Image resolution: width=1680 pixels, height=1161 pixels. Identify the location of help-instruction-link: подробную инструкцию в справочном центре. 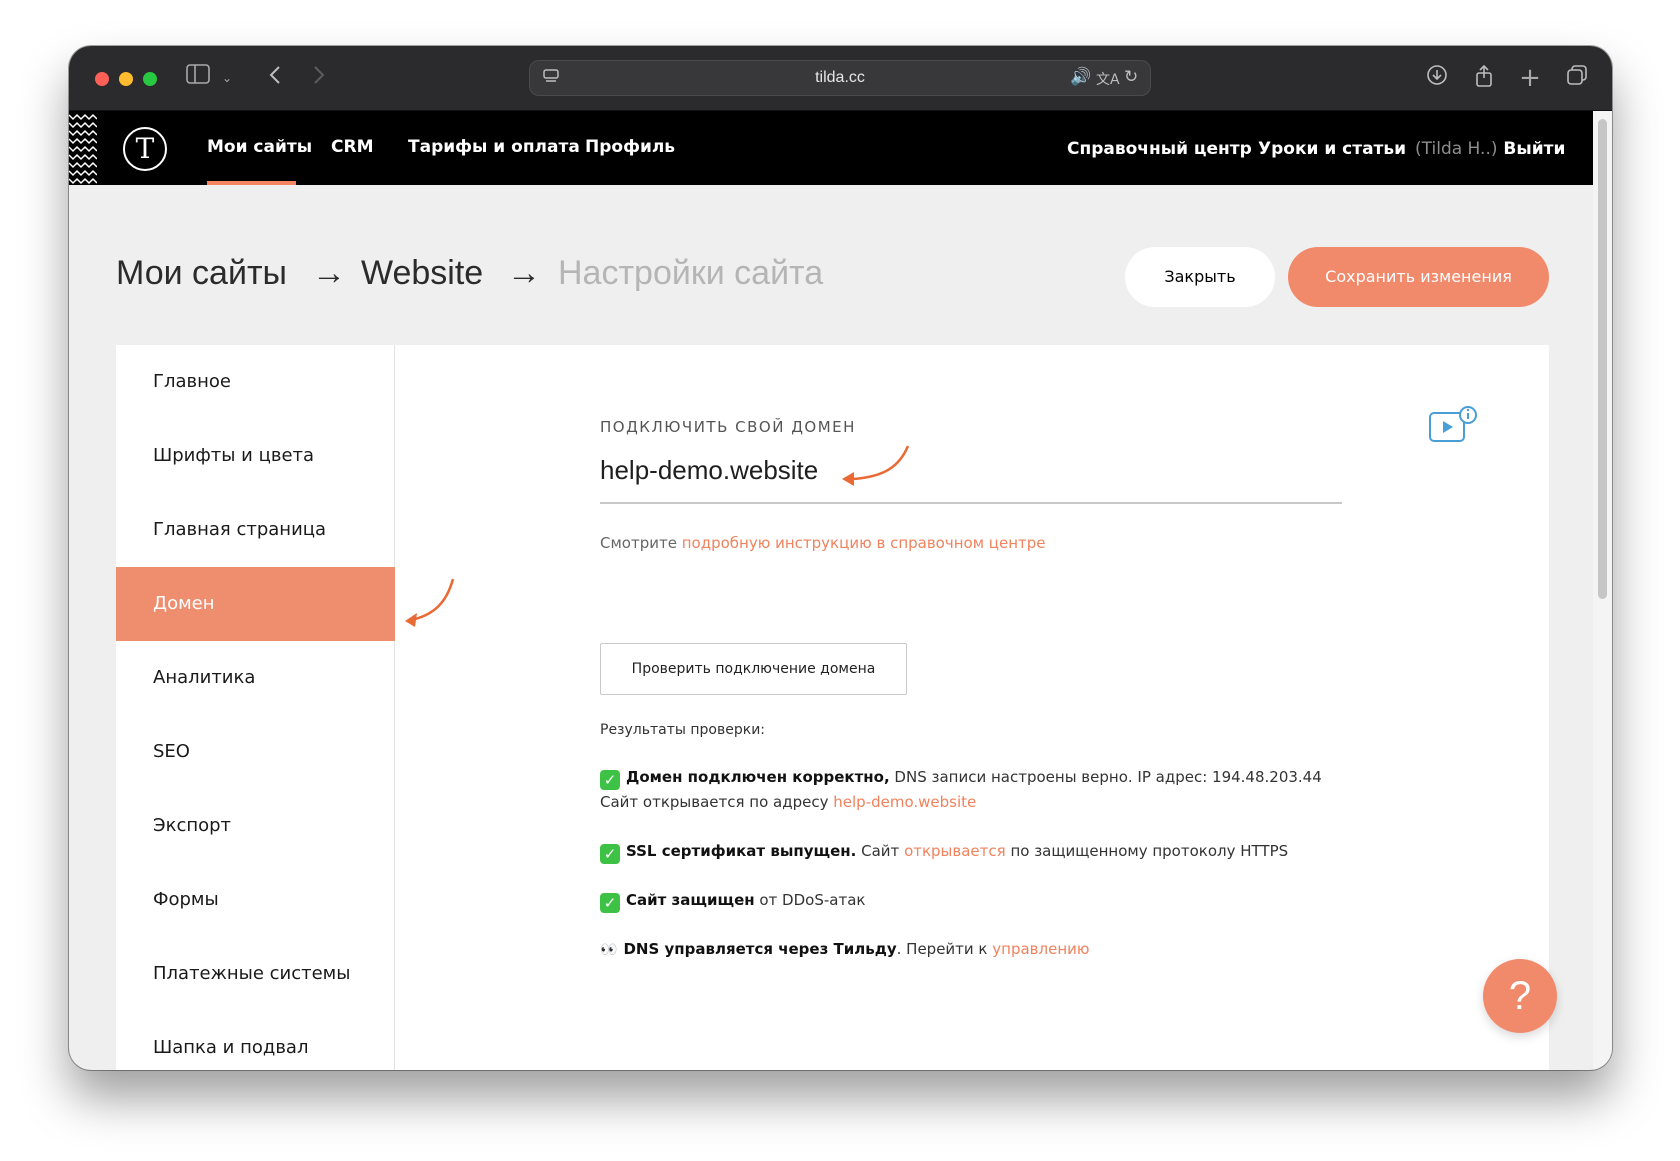
(864, 543).